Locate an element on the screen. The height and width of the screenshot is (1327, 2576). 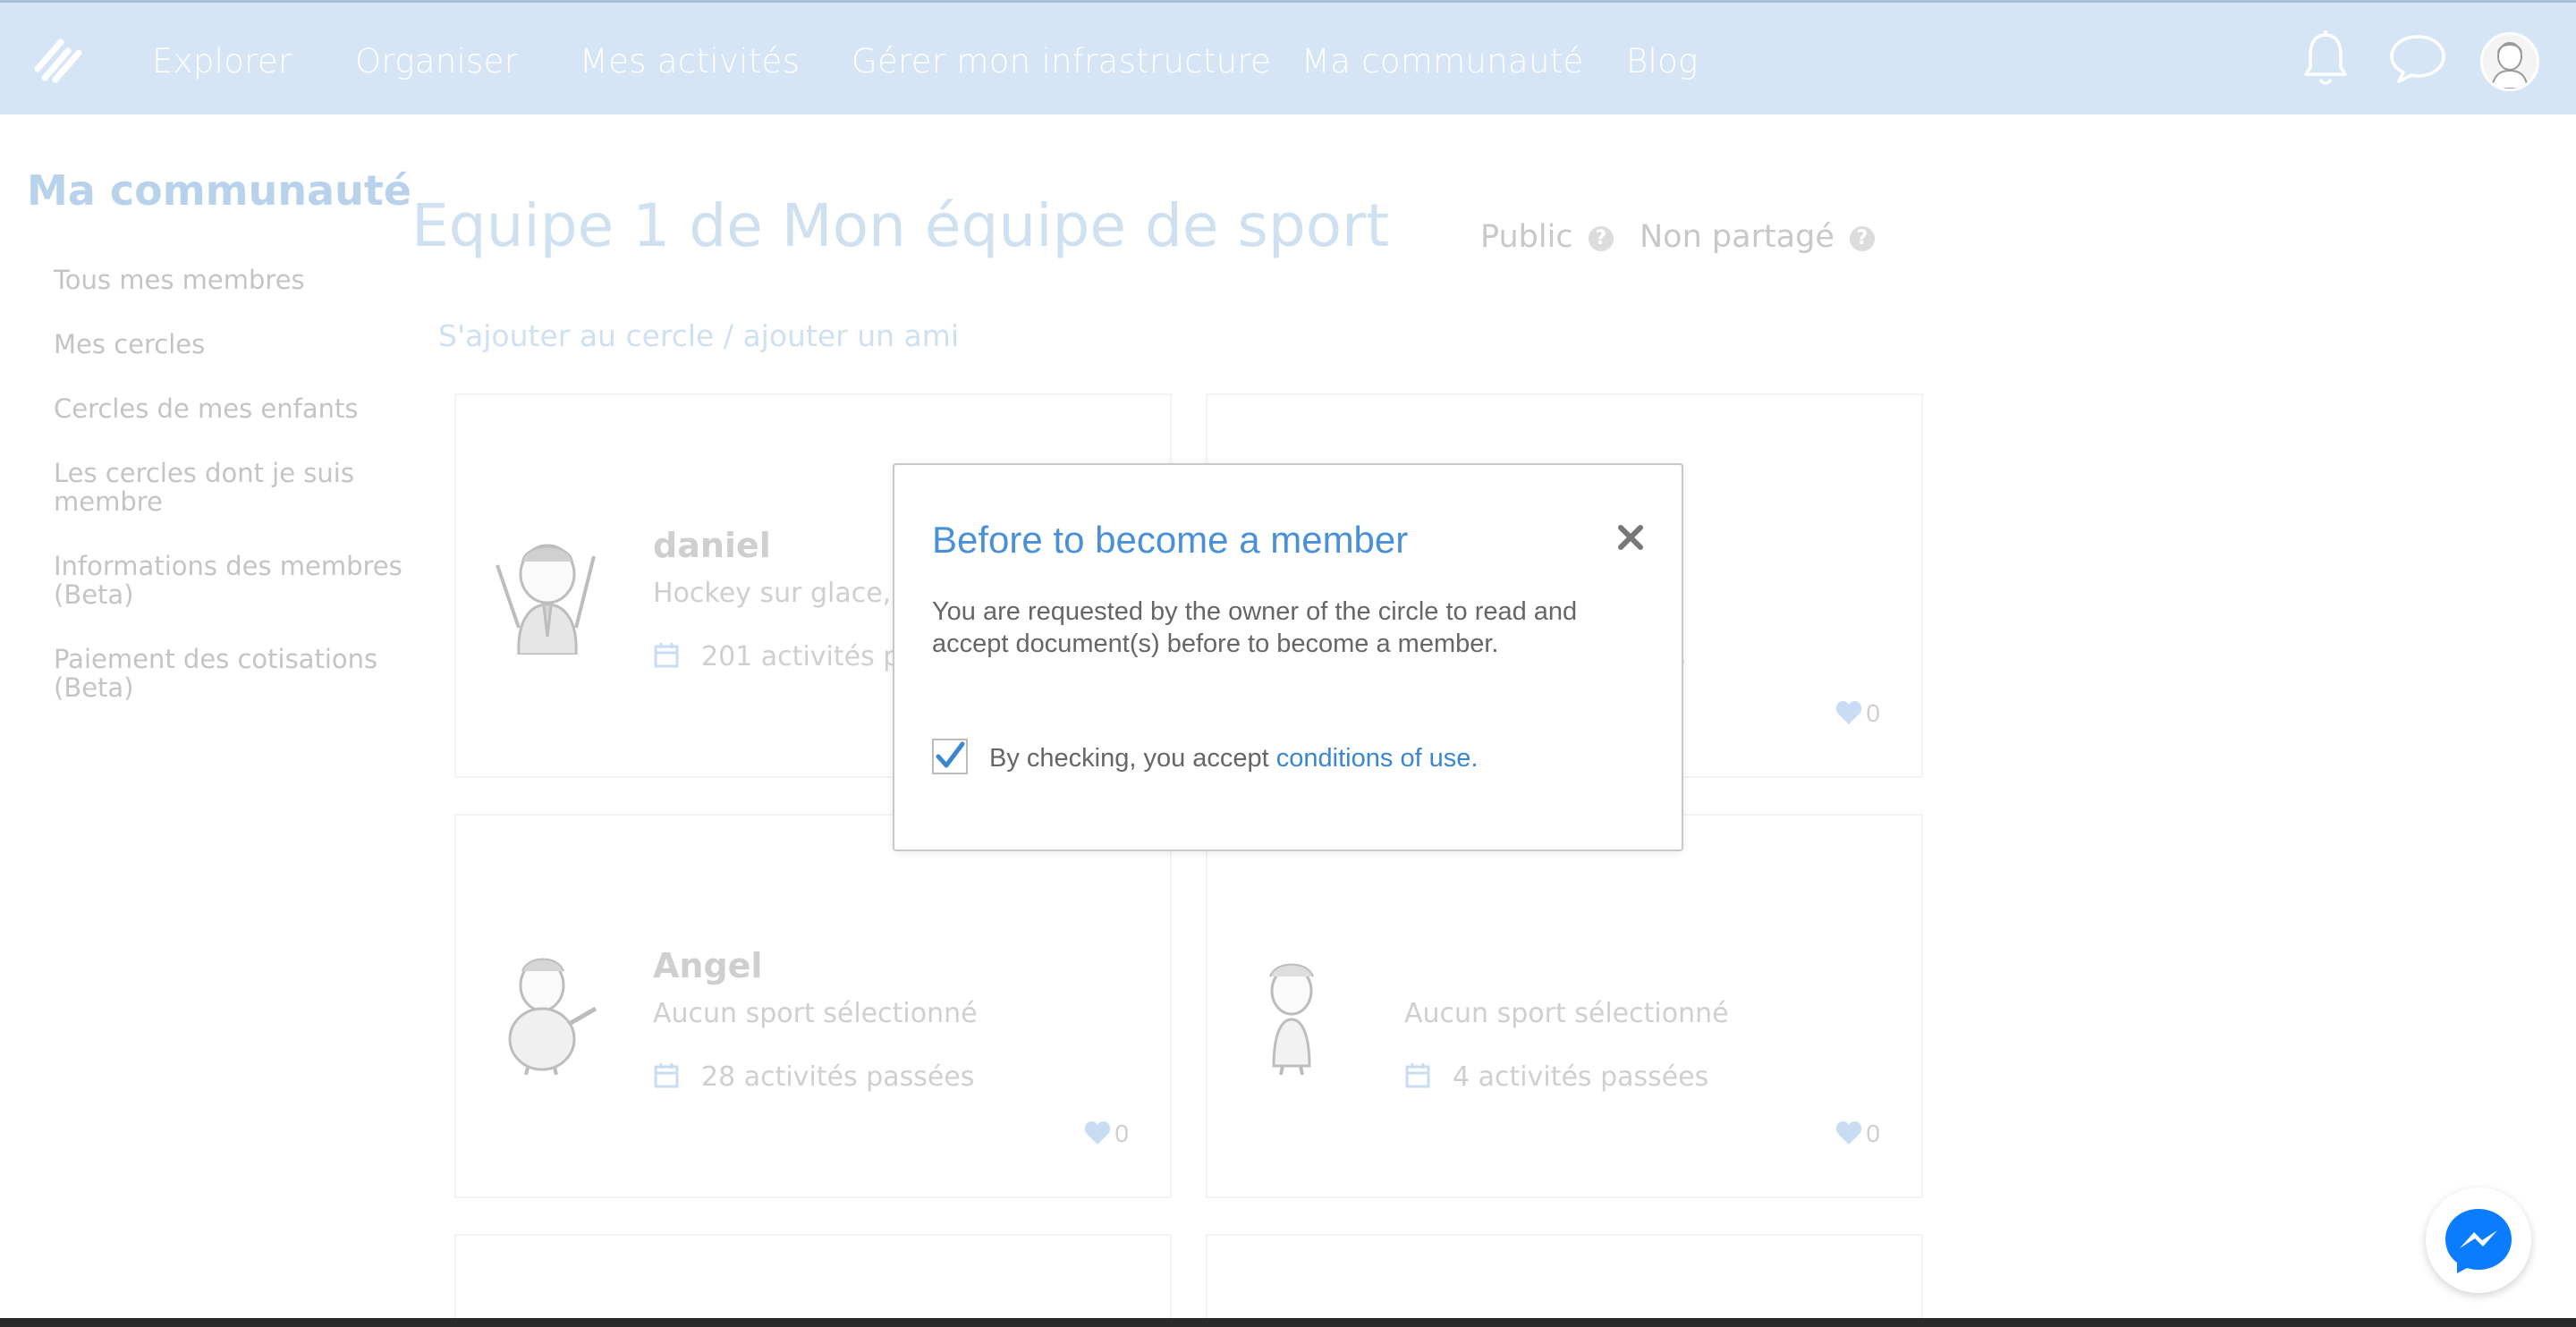
visibility-public: Public ? is located at coordinates (1547, 237).